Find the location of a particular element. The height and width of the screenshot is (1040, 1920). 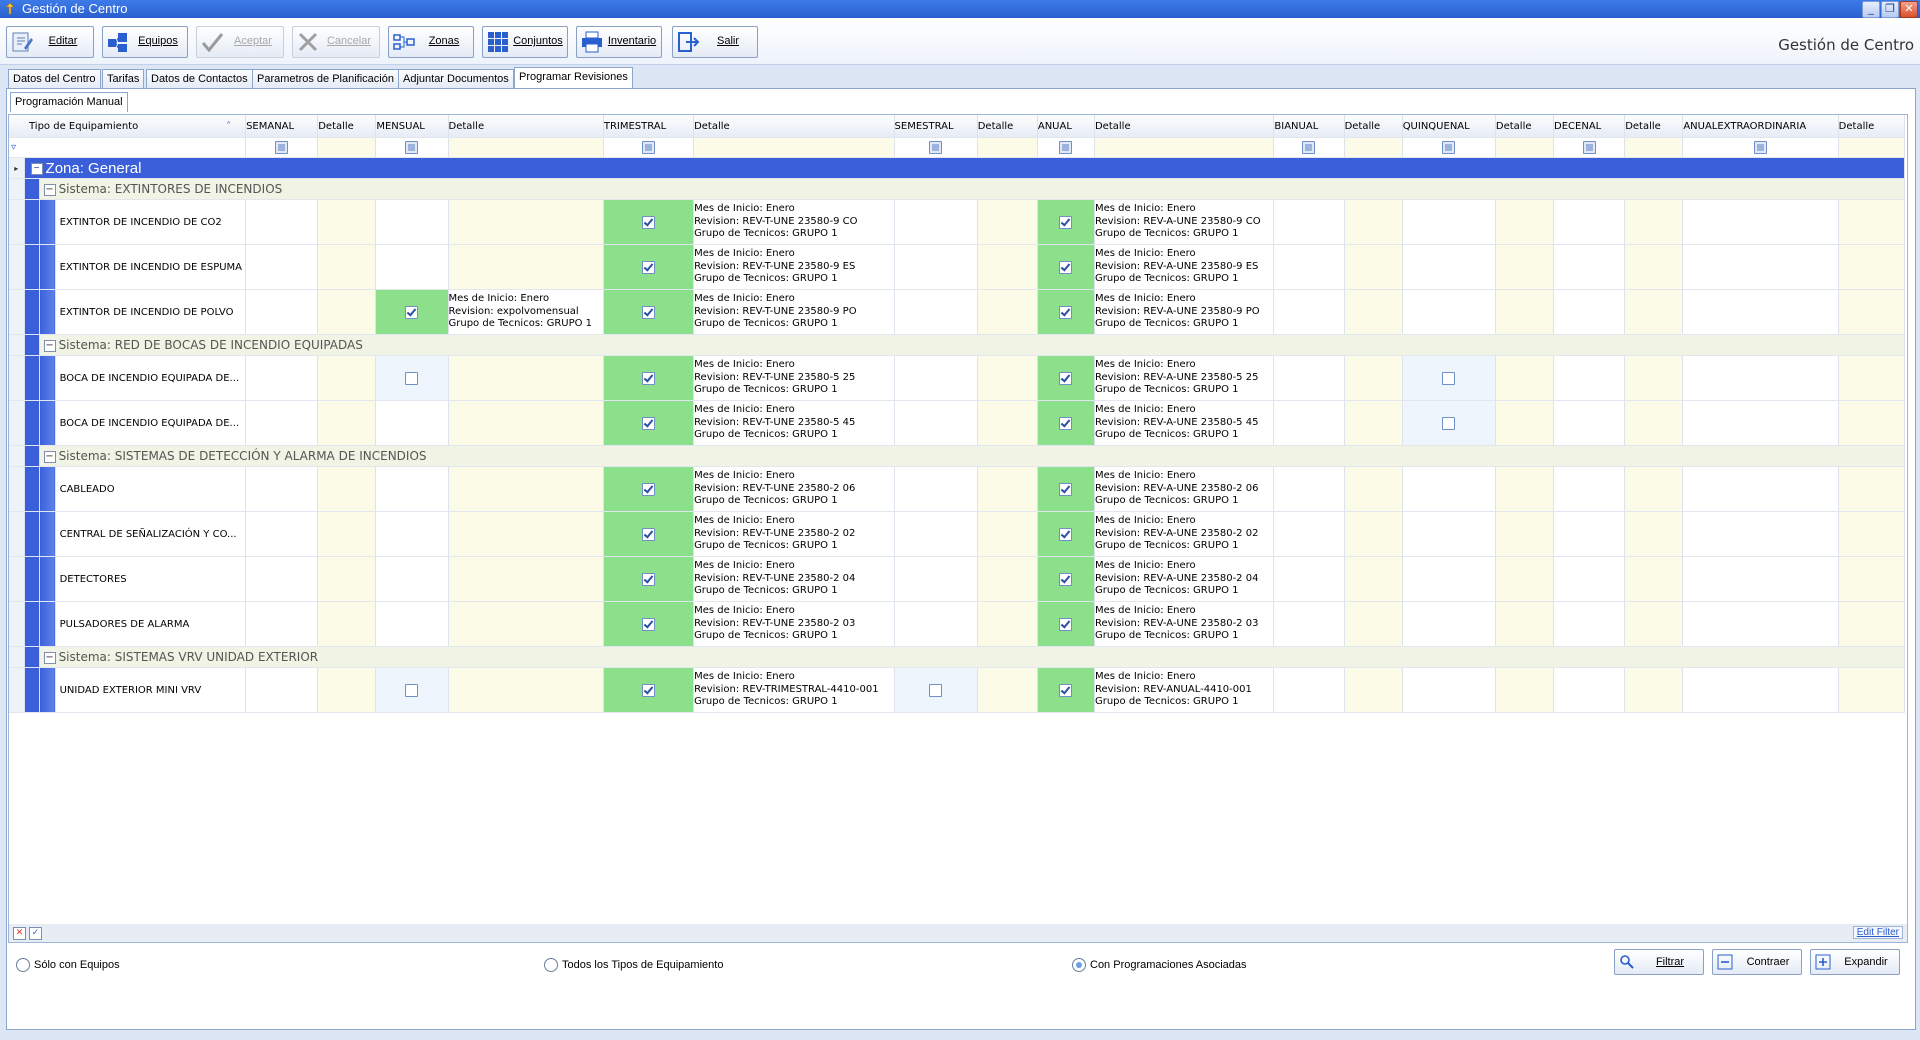

col-header-anual: ANUAL is located at coordinates (1066, 126).